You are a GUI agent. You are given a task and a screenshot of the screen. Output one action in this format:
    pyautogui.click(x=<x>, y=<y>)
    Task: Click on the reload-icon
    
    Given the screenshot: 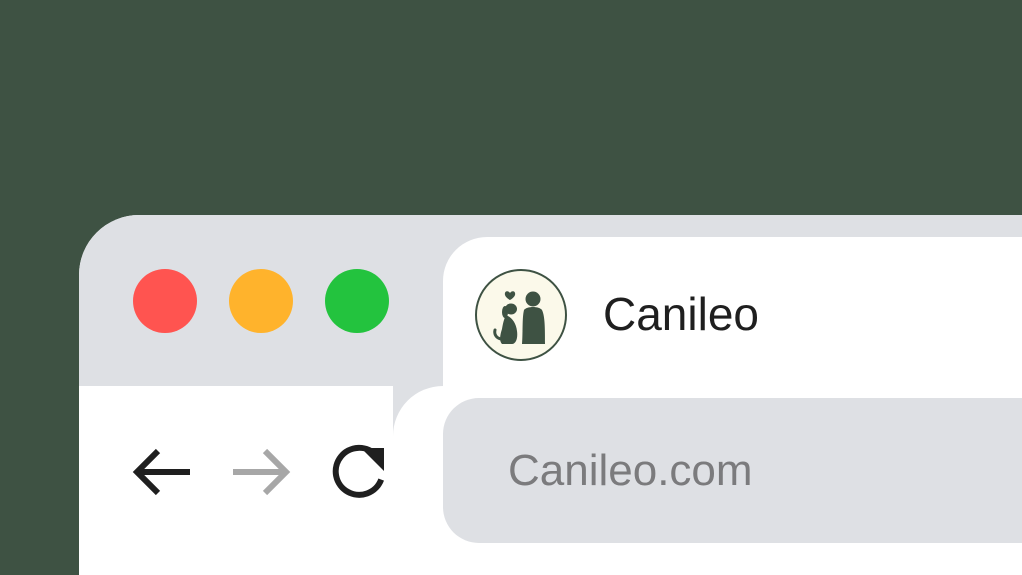 What is the action you would take?
    pyautogui.click(x=358, y=471)
    